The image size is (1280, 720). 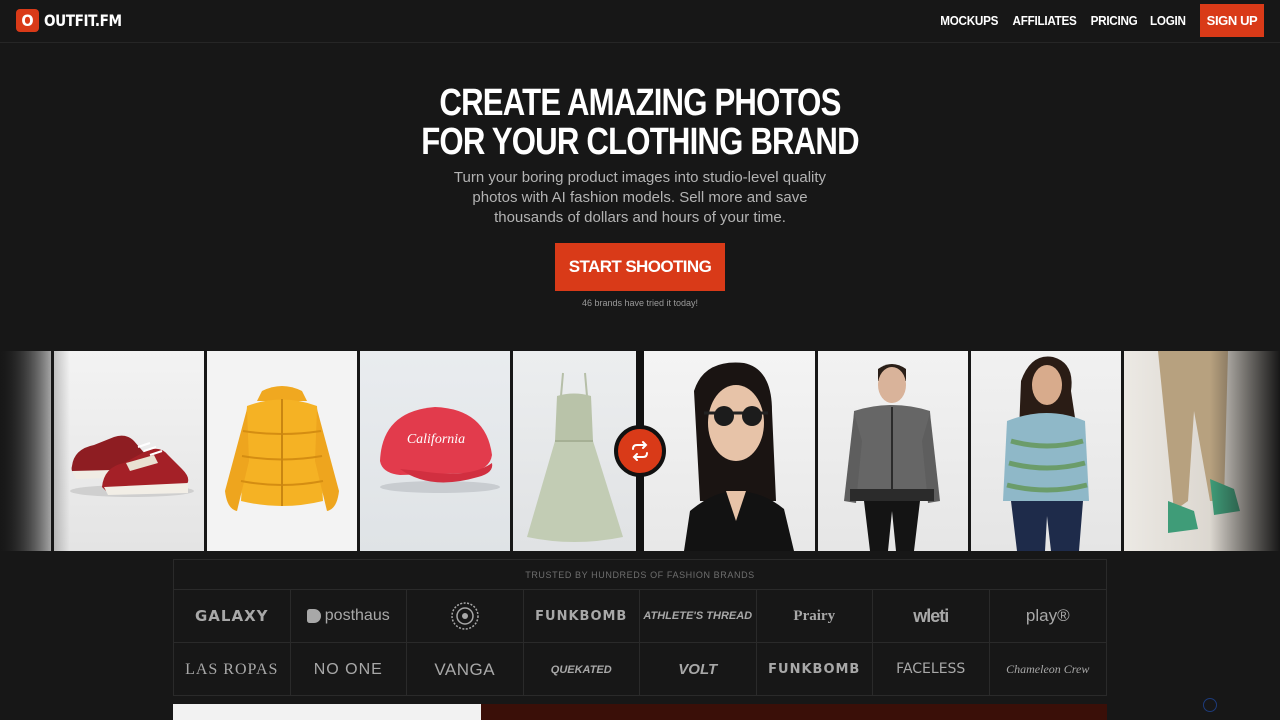 What do you see at coordinates (1168, 20) in the screenshot?
I see `nav-login: LOGIN` at bounding box center [1168, 20].